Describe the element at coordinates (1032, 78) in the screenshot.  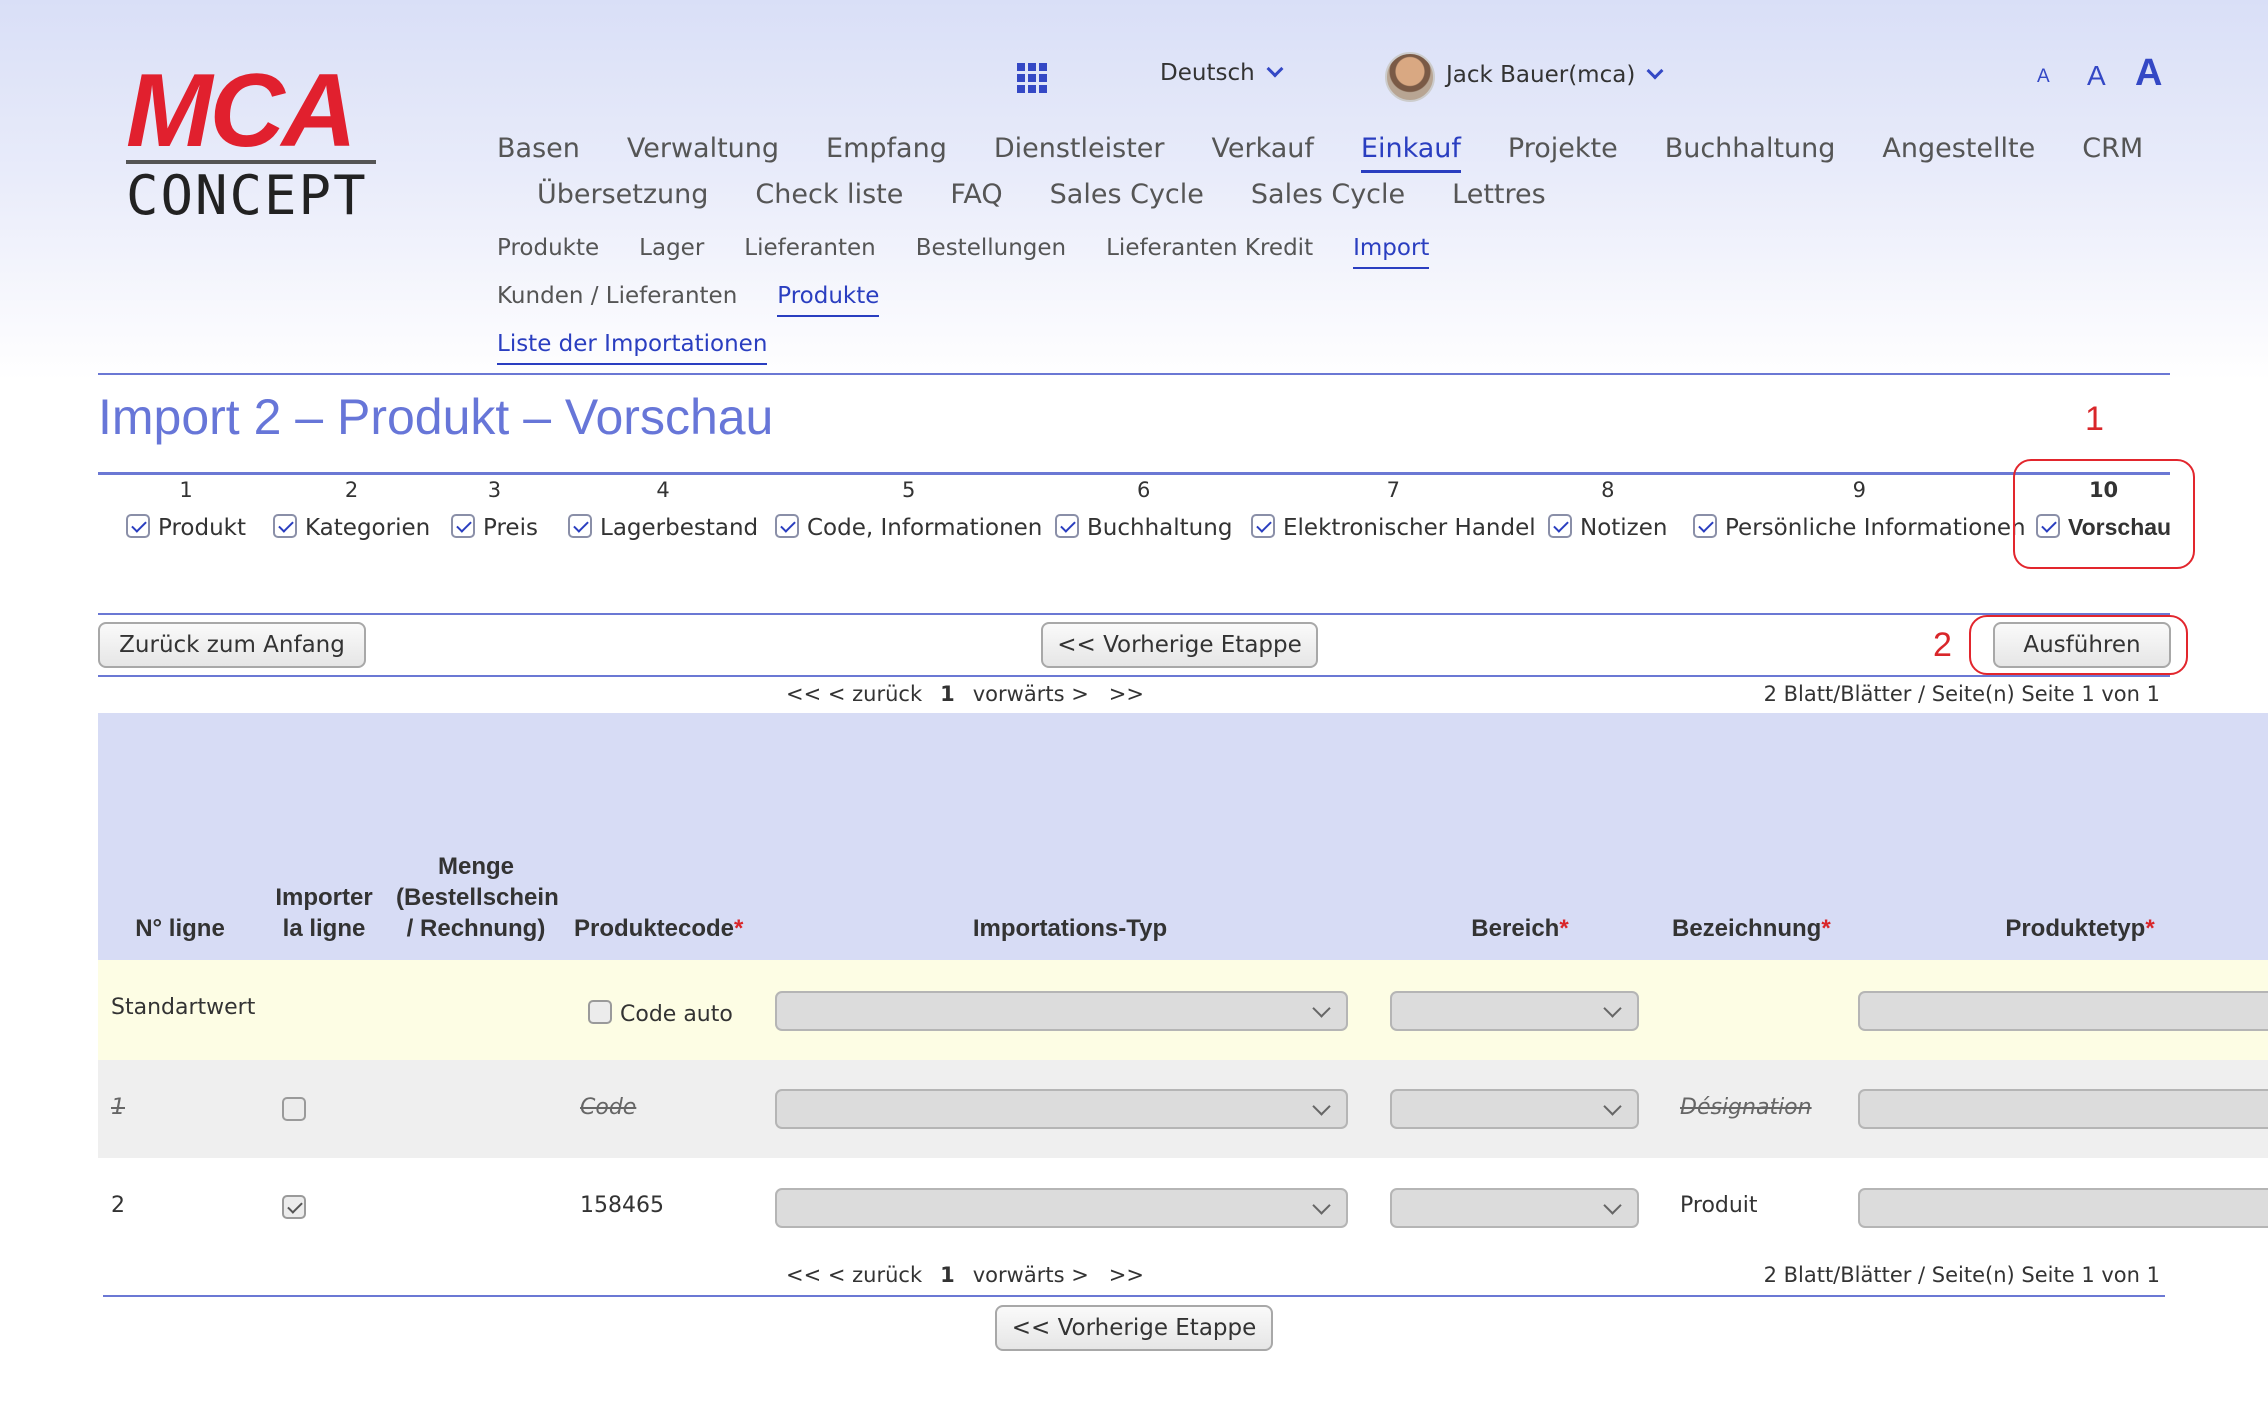
I see `grid-icon` at that location.